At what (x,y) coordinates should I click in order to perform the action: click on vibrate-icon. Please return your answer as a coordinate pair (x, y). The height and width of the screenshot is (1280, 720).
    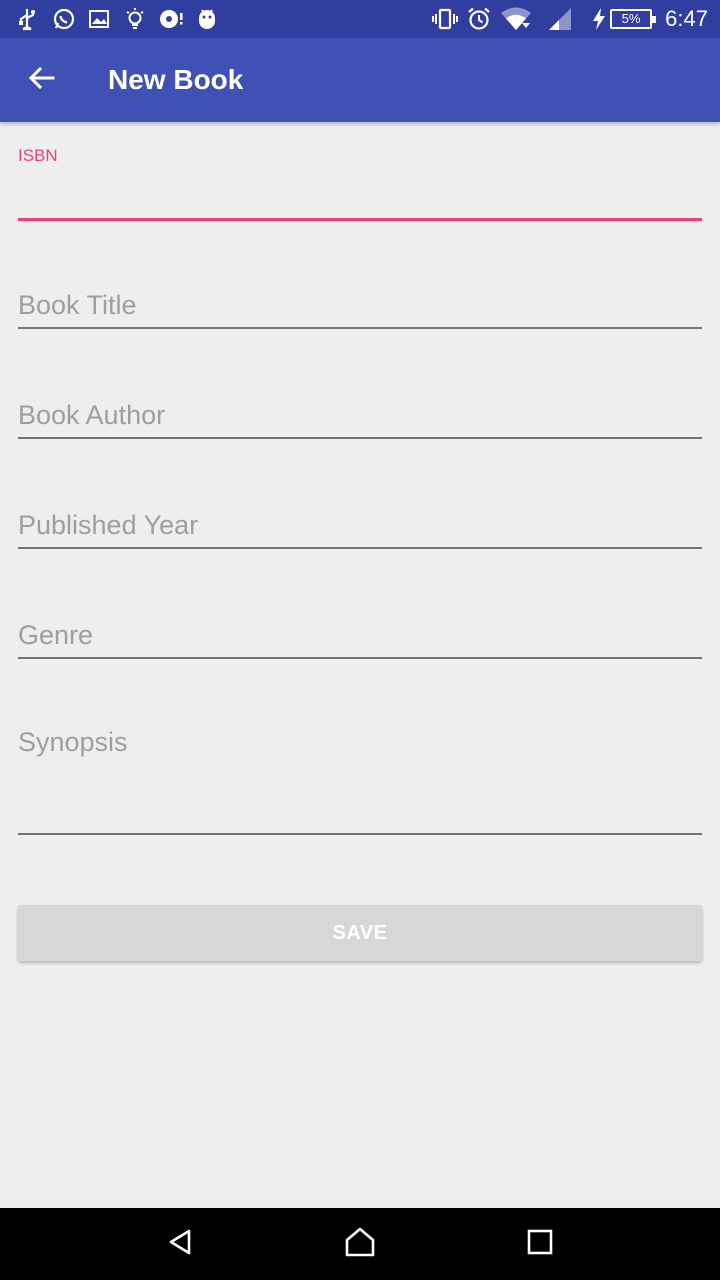
    Looking at the image, I should click on (445, 19).